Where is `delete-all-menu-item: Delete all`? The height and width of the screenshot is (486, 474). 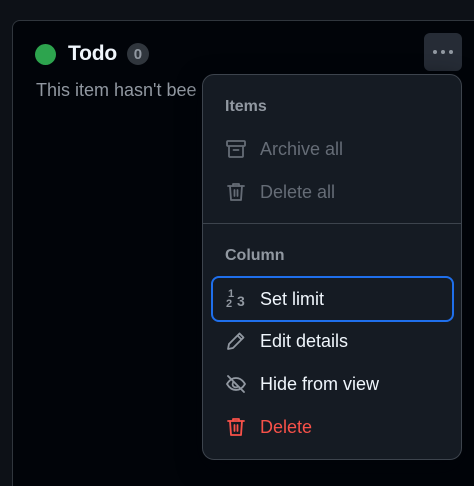 delete-all-menu-item: Delete all is located at coordinates (332, 192).